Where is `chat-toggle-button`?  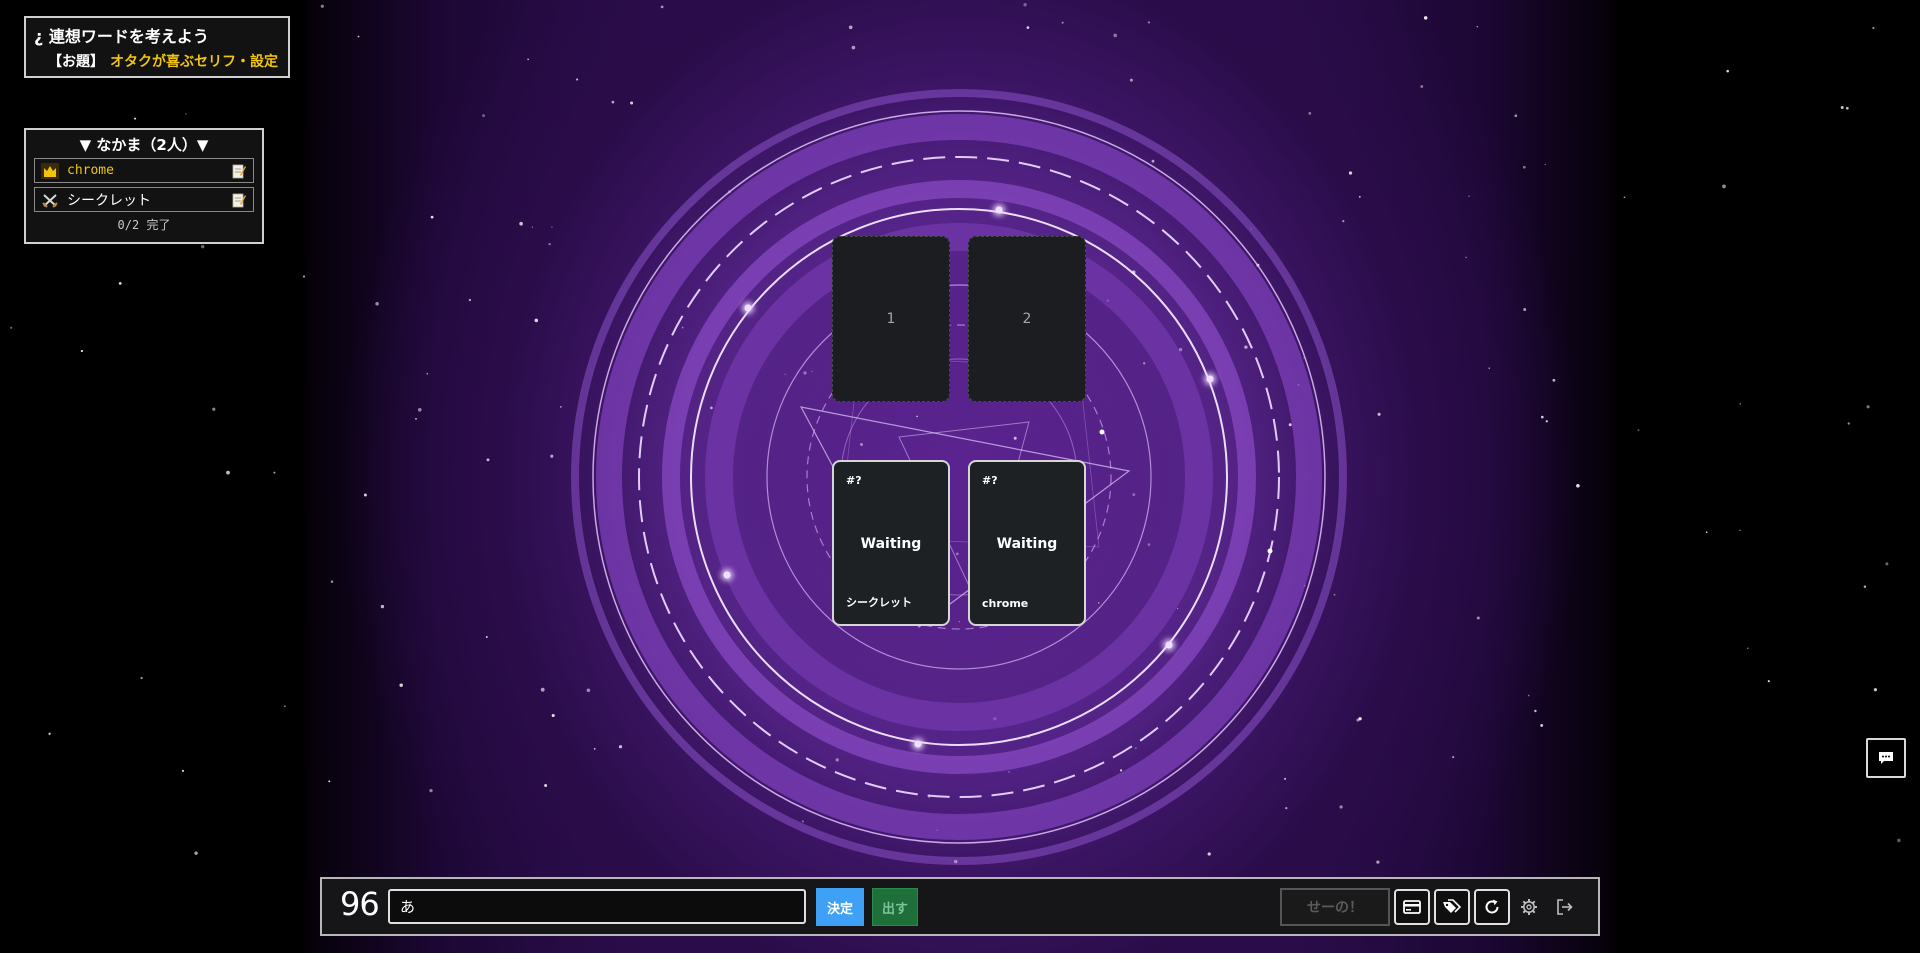
chat-toggle-button is located at coordinates (1886, 758).